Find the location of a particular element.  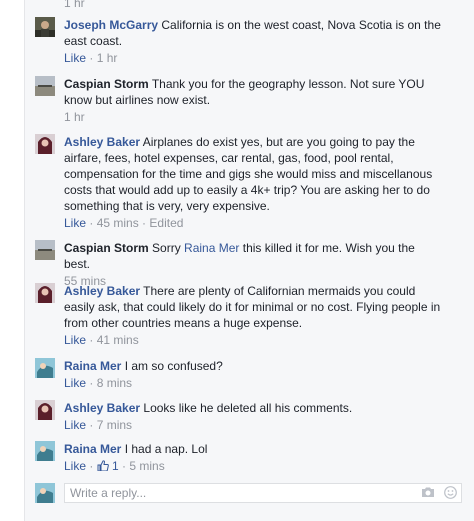

comment-message: I am so confused? is located at coordinates (173, 366).